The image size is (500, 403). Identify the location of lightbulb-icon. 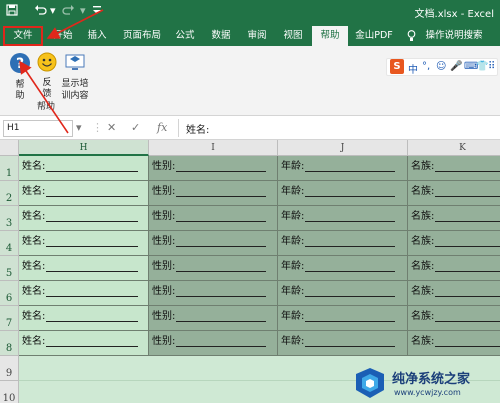
(411, 35).